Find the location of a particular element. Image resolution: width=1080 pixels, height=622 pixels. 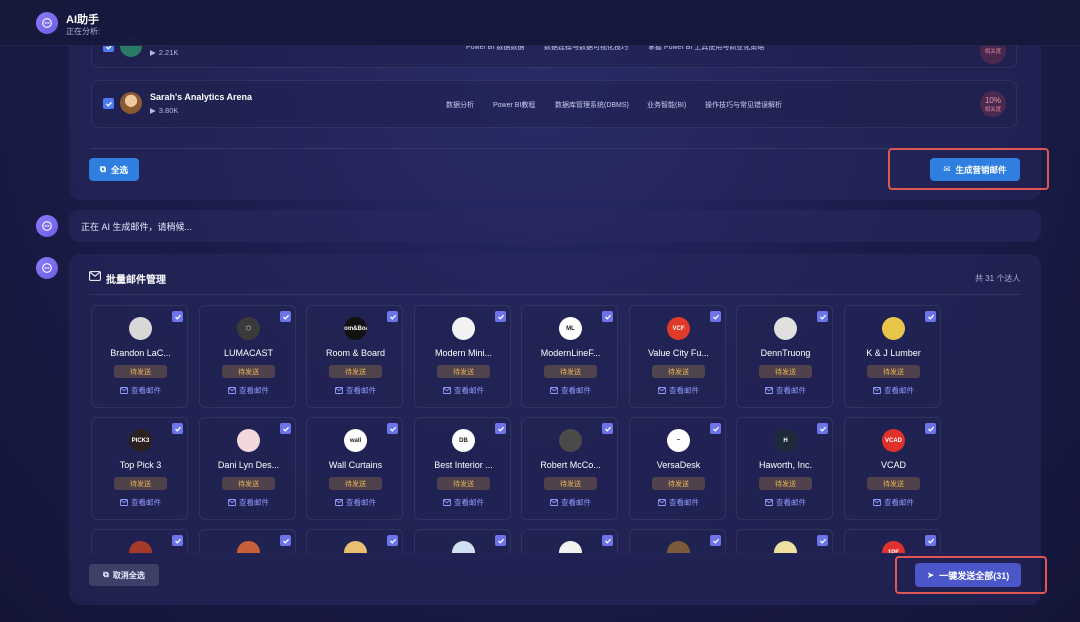

creator-count: 共 31 个达人 is located at coordinates (998, 278).